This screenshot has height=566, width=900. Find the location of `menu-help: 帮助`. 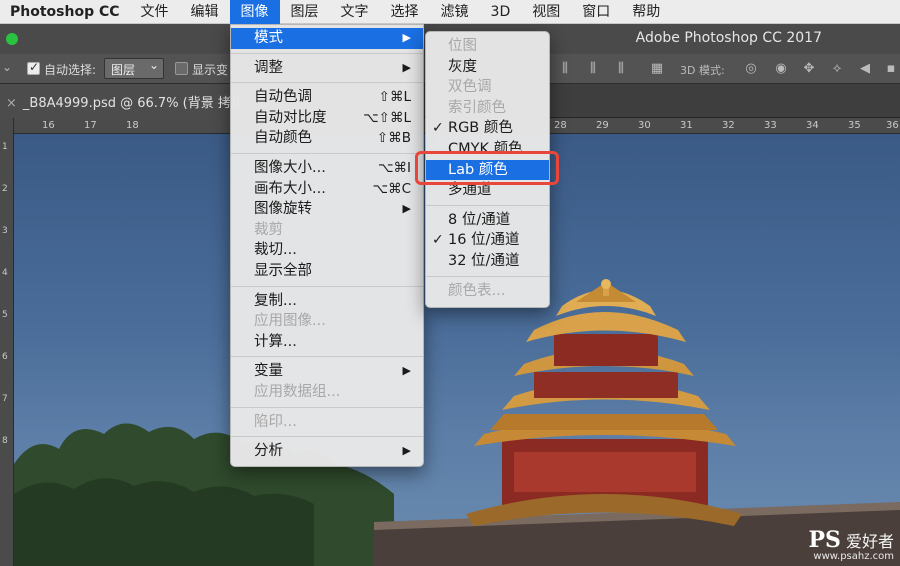

menu-help: 帮助 is located at coordinates (646, 12).